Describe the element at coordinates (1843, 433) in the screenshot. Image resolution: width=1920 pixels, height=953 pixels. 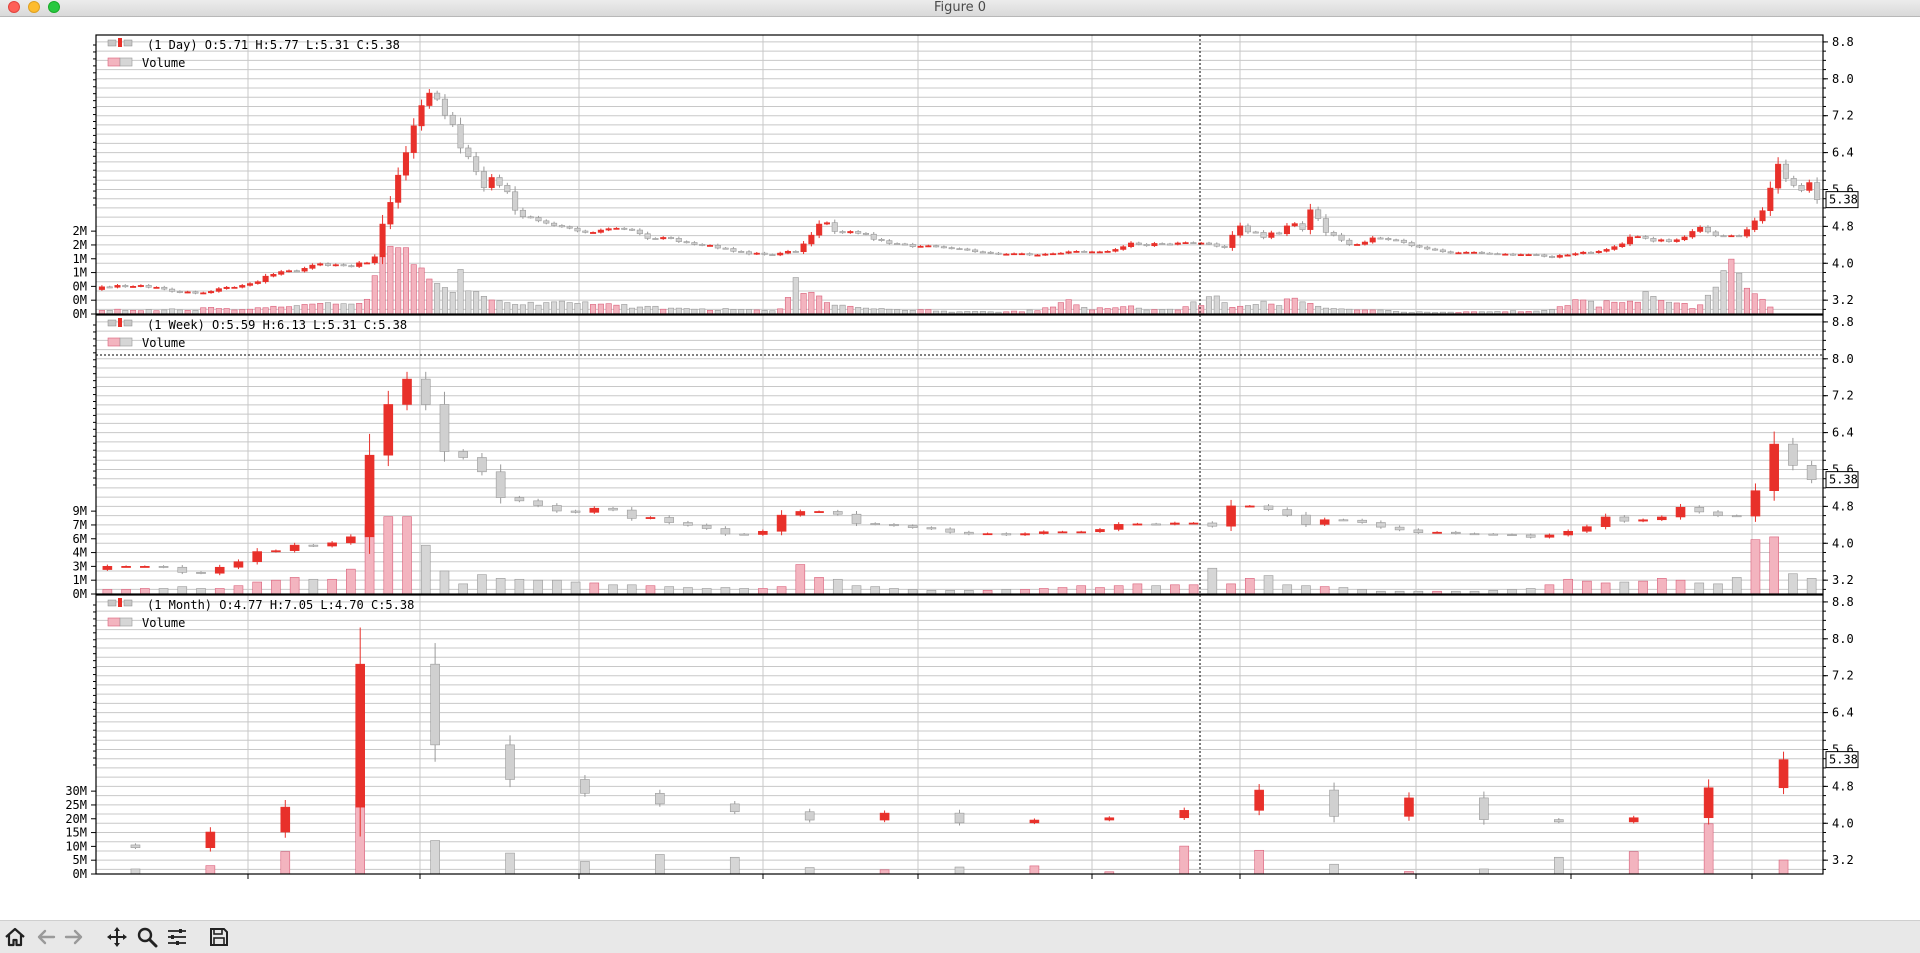
I see `price-tick-label: 6.4` at that location.